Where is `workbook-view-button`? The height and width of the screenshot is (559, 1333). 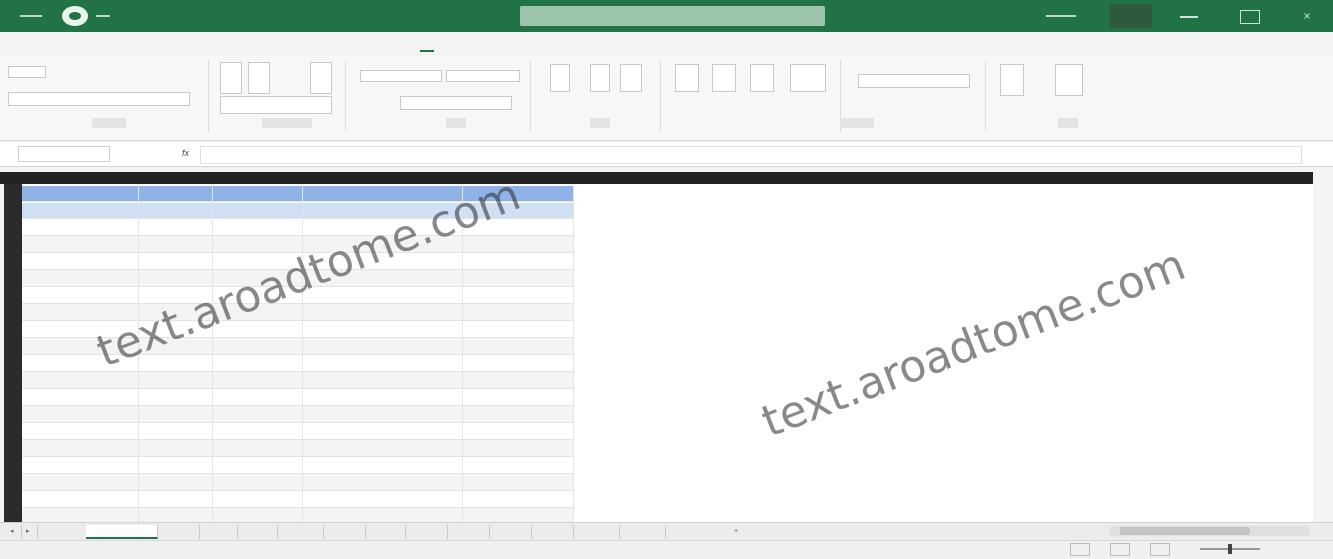
workbook-view-button is located at coordinates (231, 78).